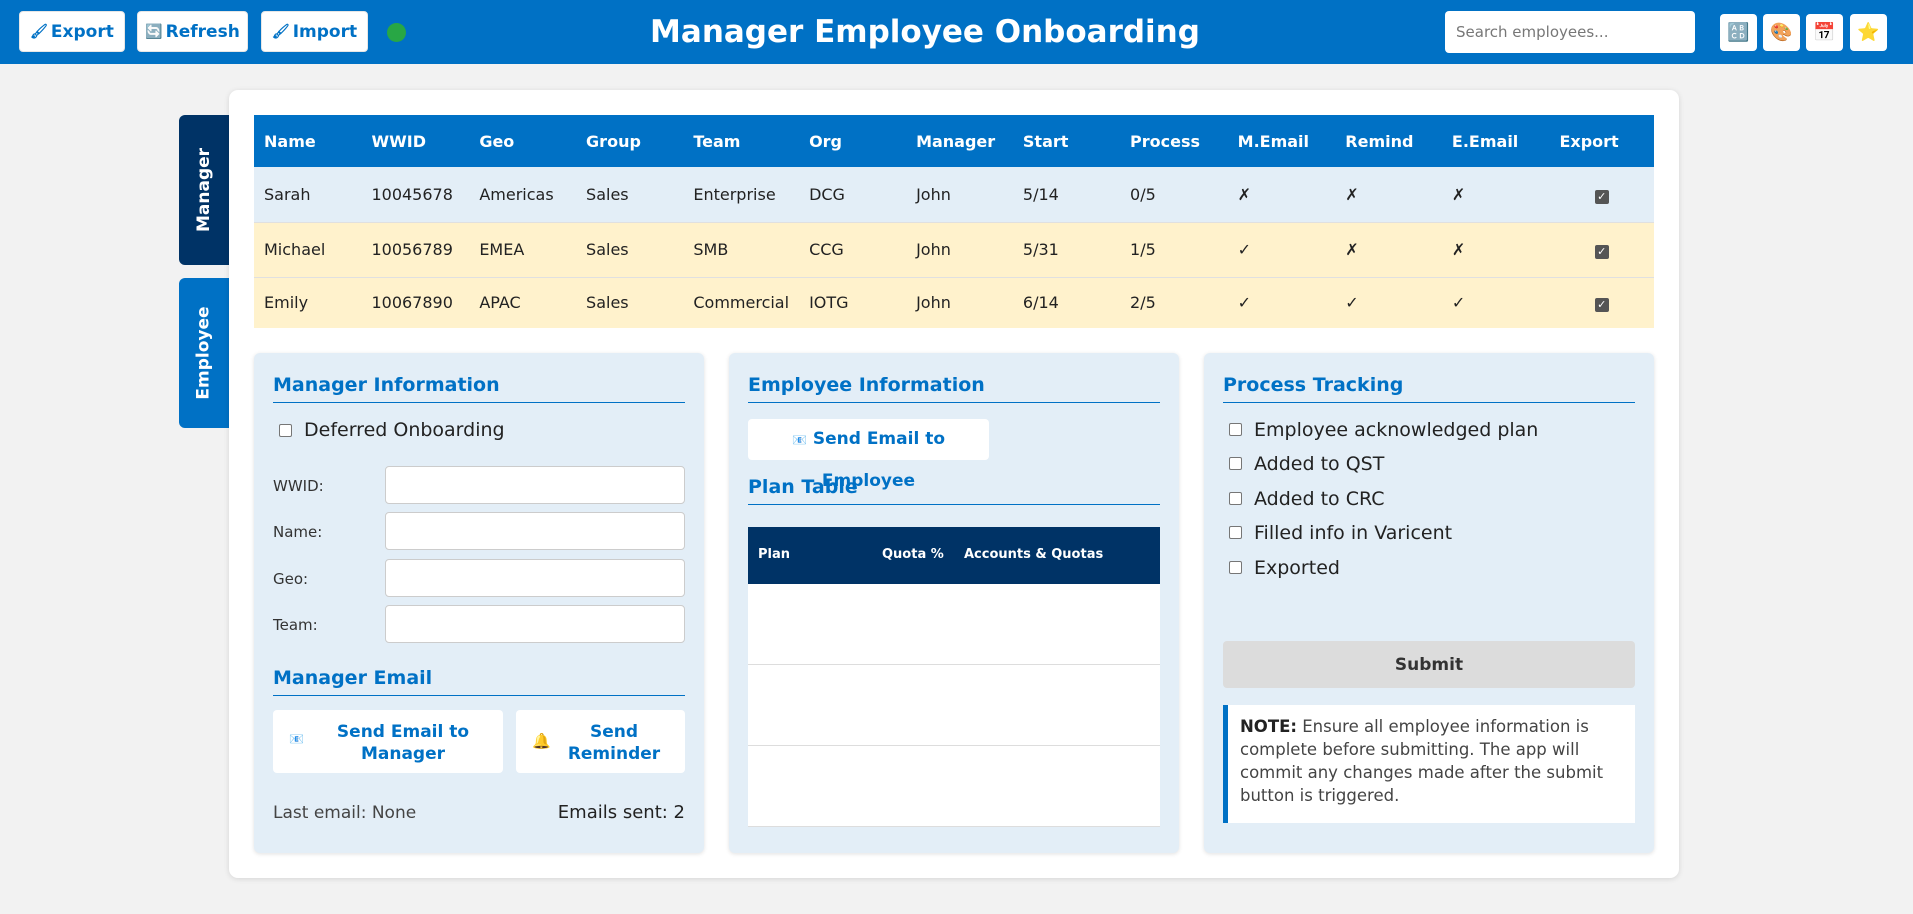 The image size is (1913, 914). Describe the element at coordinates (308, 195) in the screenshot. I see `cell-name: Sarah` at that location.